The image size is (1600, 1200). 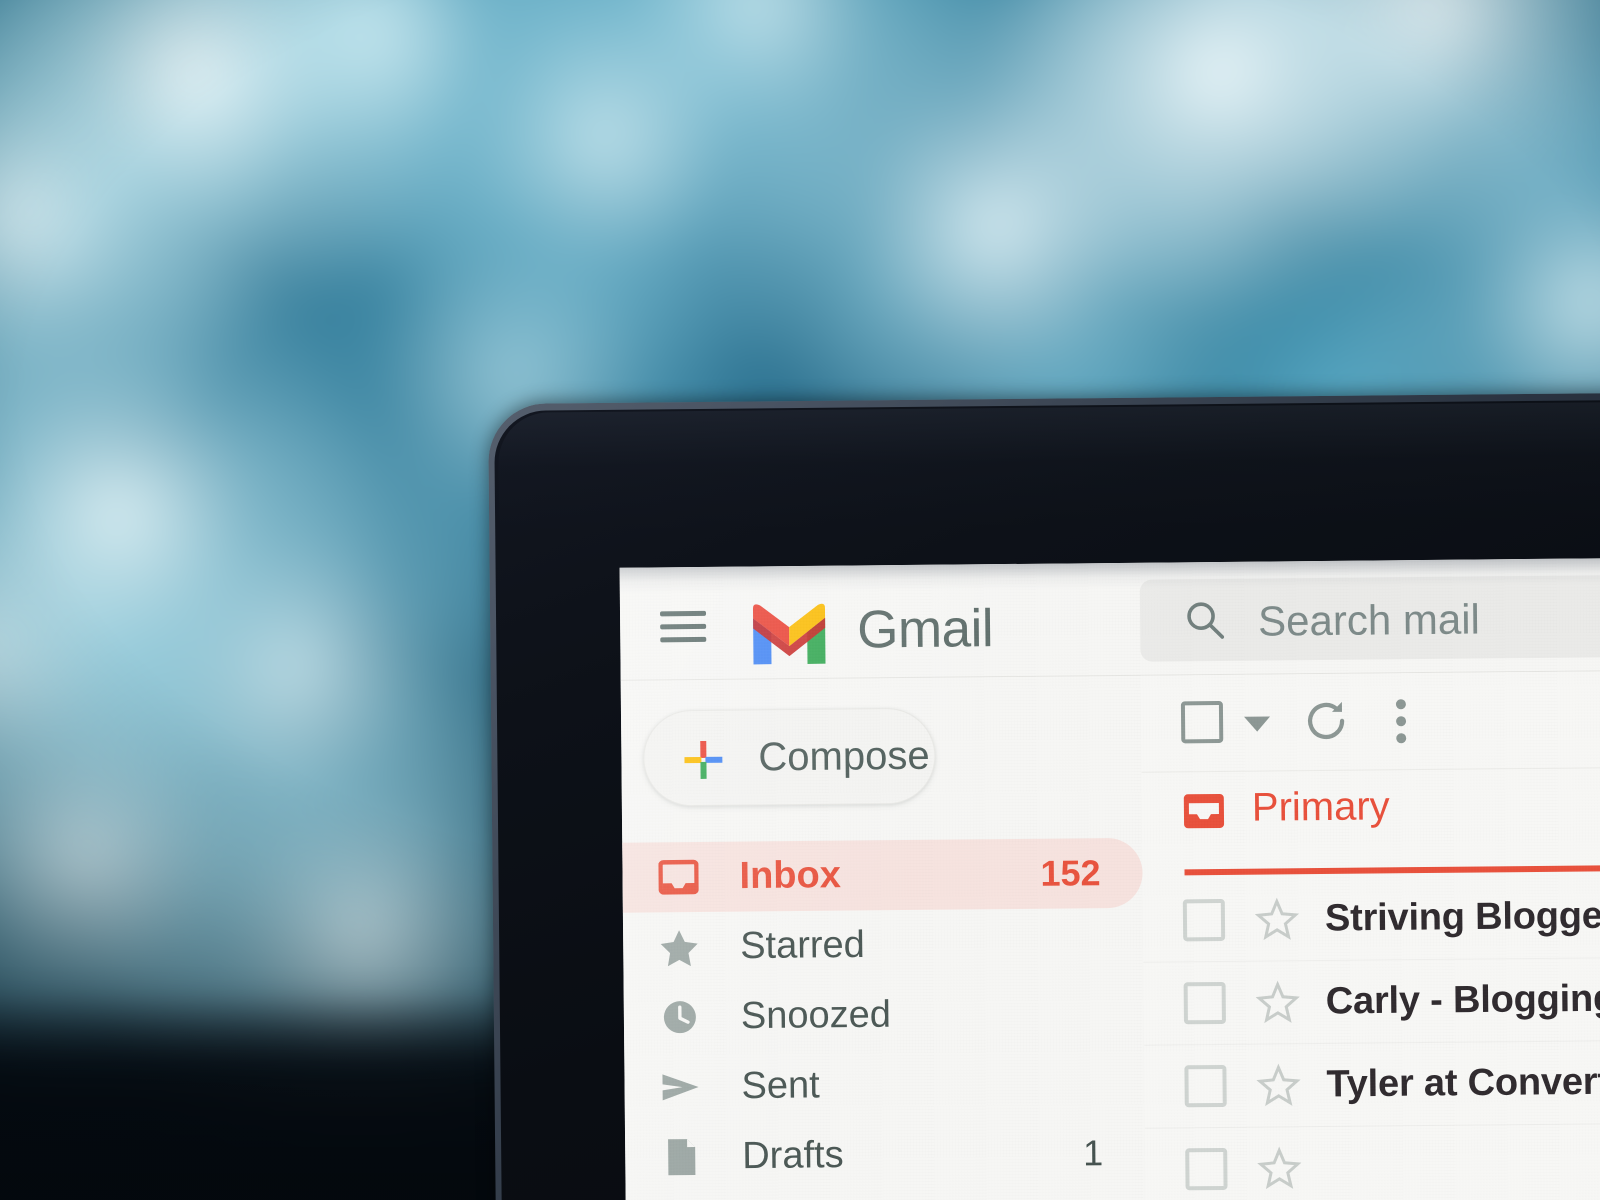 I want to click on more-vertical-icon, so click(x=1401, y=721).